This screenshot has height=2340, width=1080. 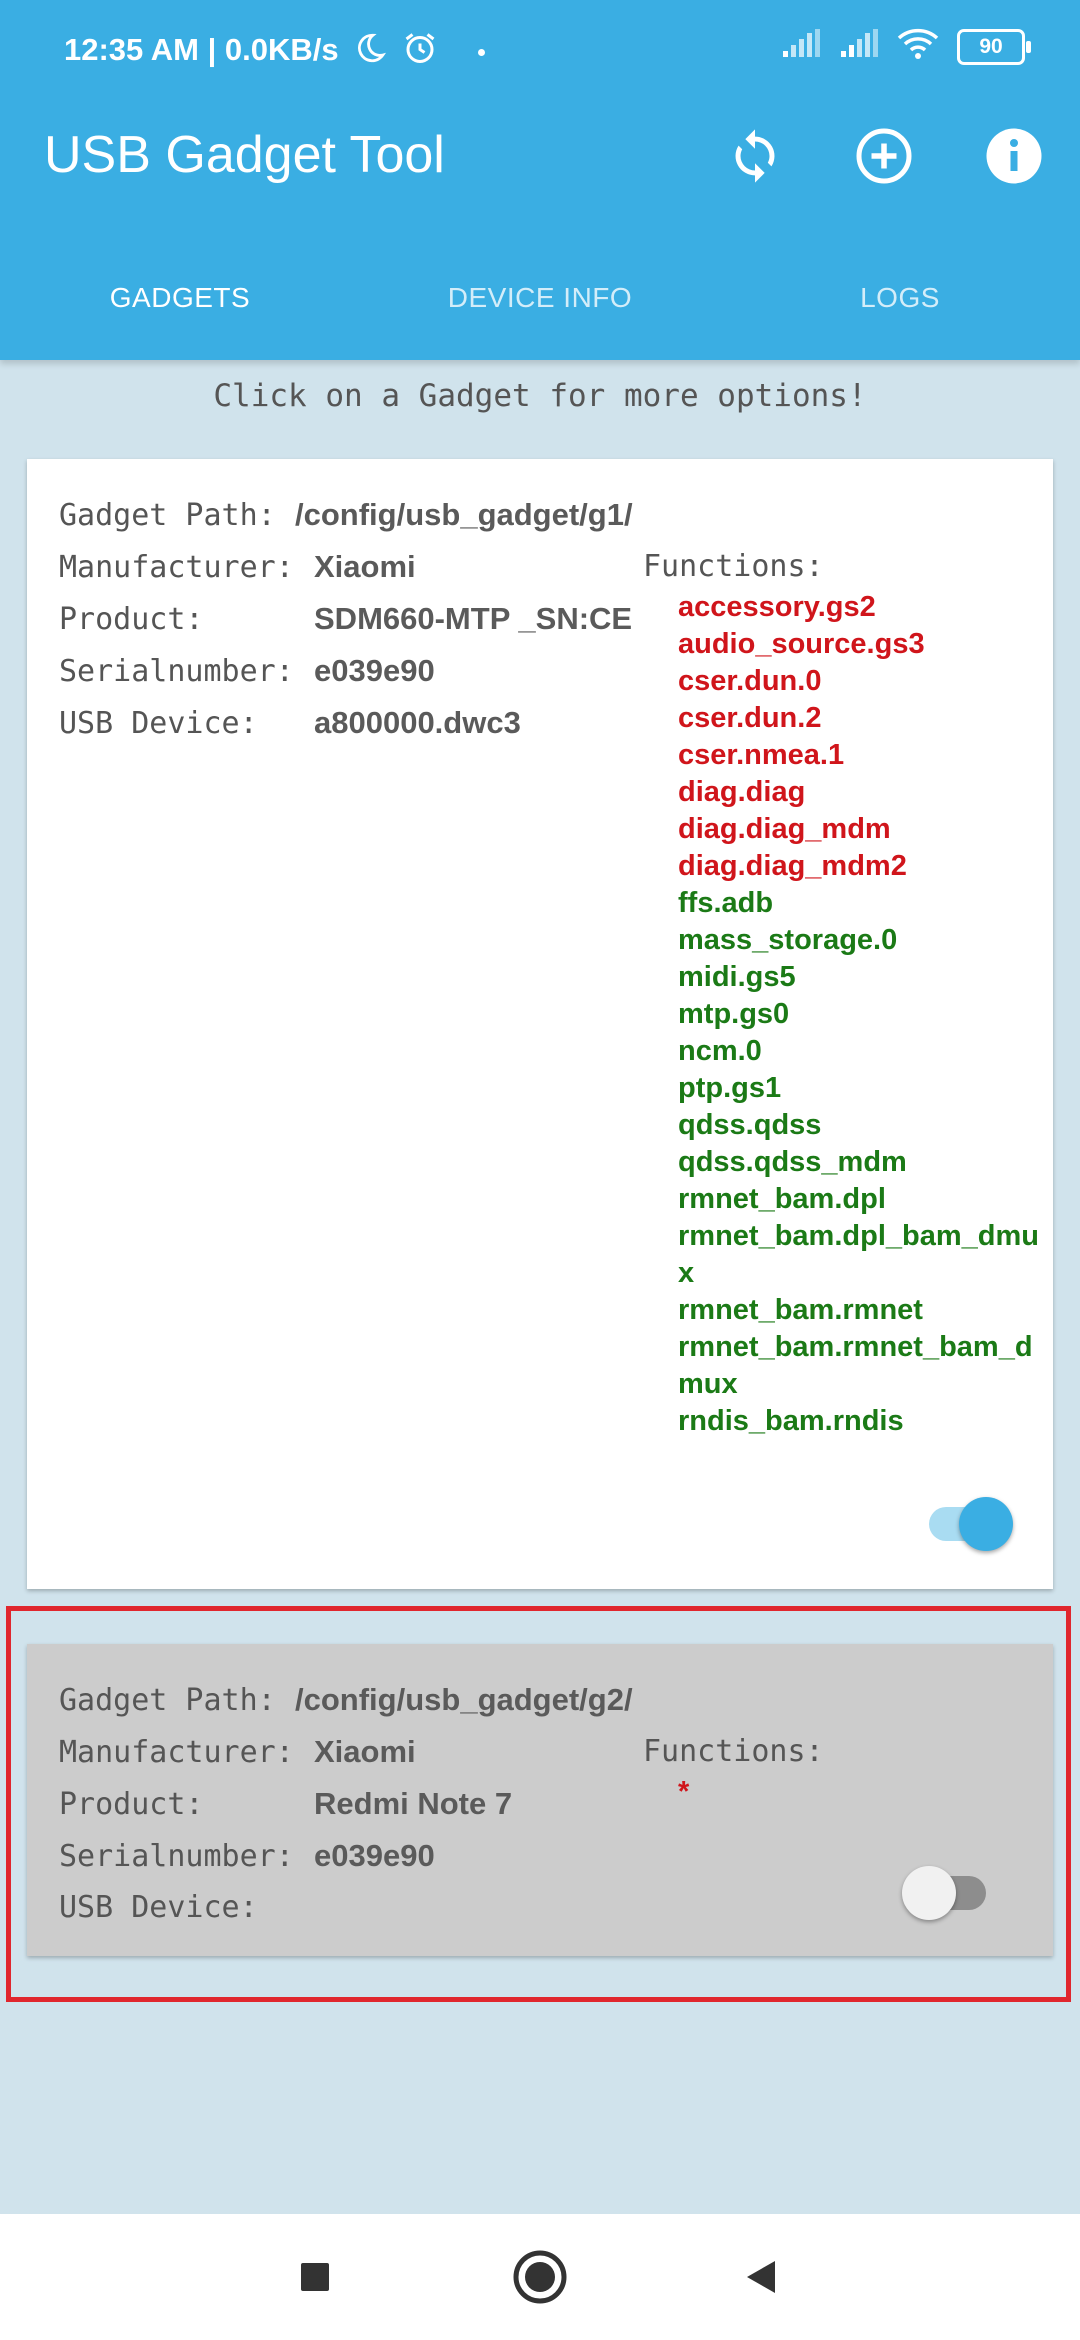 I want to click on status-icons: 90, so click(x=906, y=46).